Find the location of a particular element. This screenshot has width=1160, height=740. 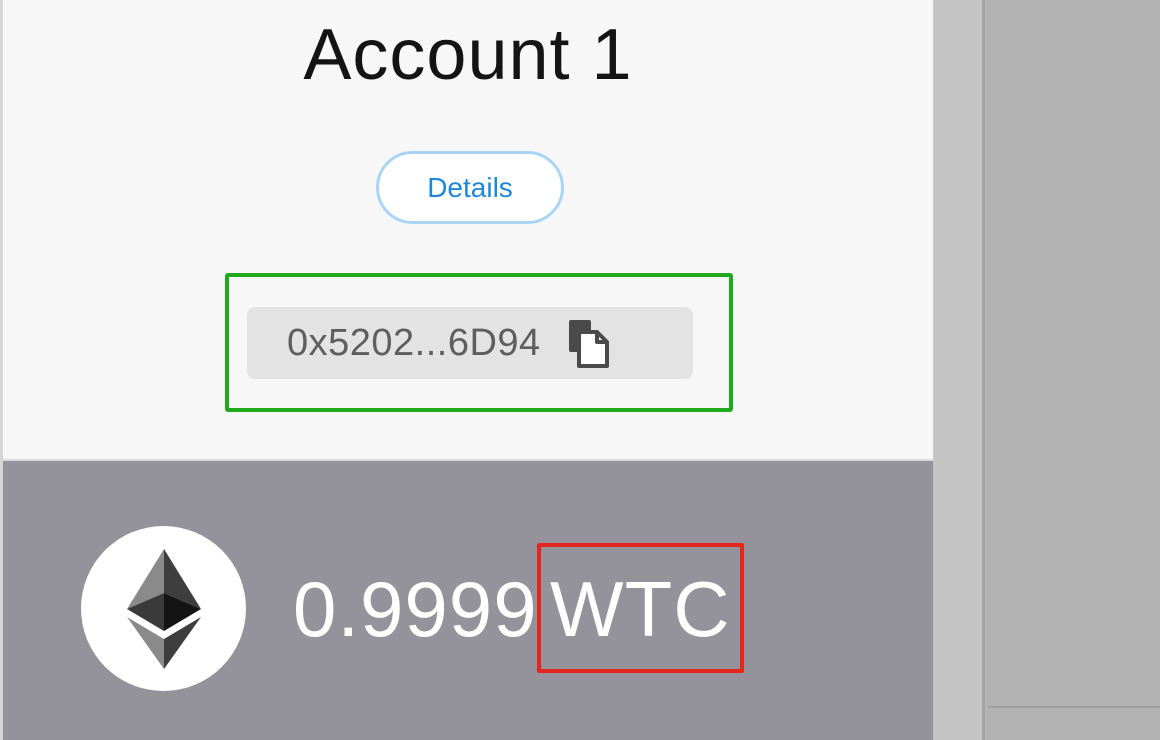

account-address-chip: 0x5202...6D94 is located at coordinates (470, 343).